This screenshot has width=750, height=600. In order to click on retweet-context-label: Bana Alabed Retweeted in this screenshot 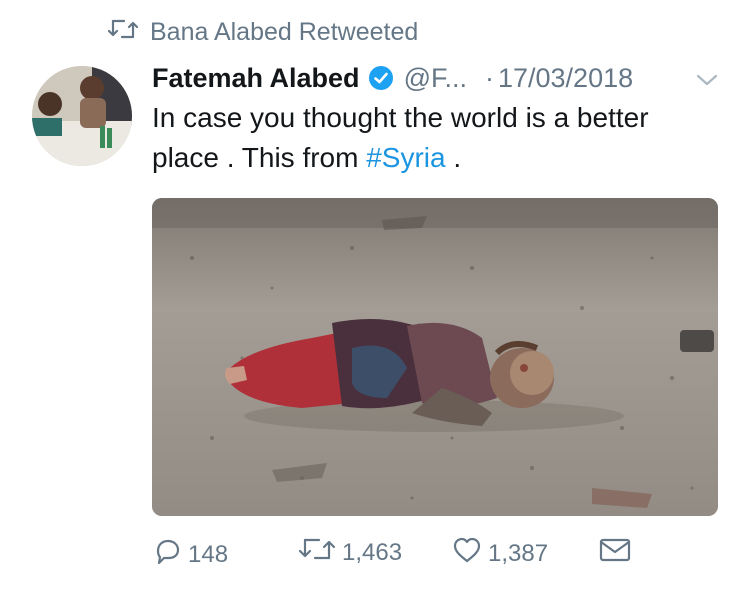, I will do `click(284, 32)`.